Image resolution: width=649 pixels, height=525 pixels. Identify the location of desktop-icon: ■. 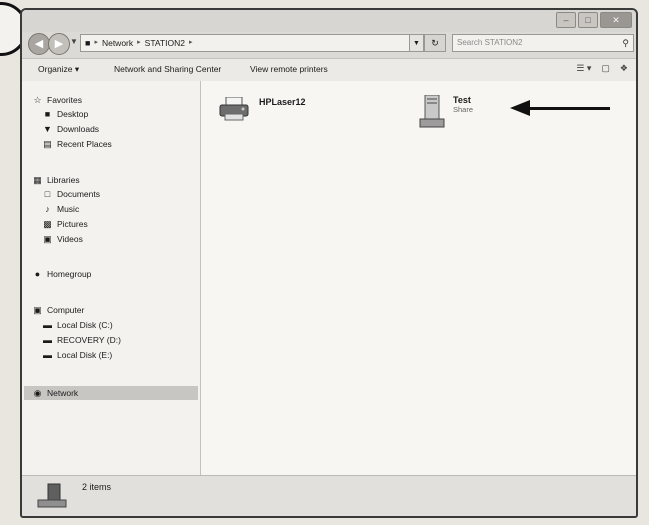
(47, 113).